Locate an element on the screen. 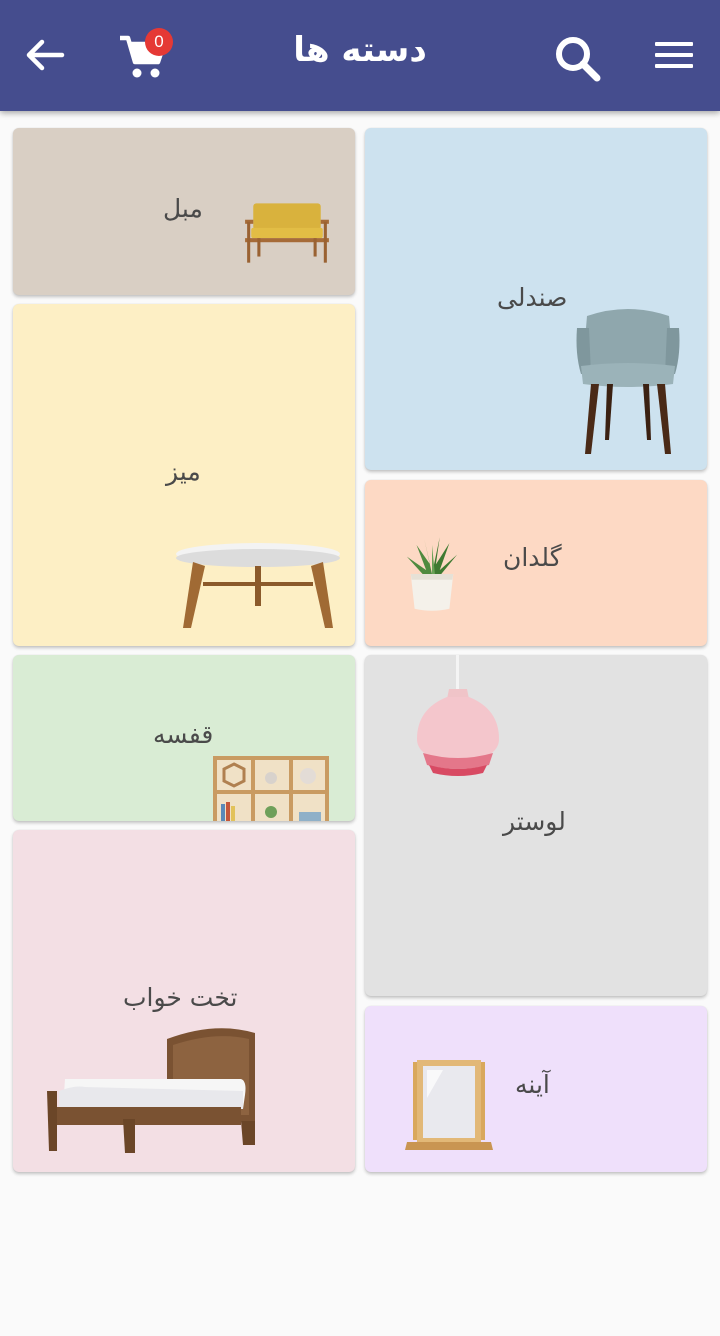 The width and height of the screenshot is (720, 1336). category-card-chandelier: لوستر is located at coordinates (536, 825).